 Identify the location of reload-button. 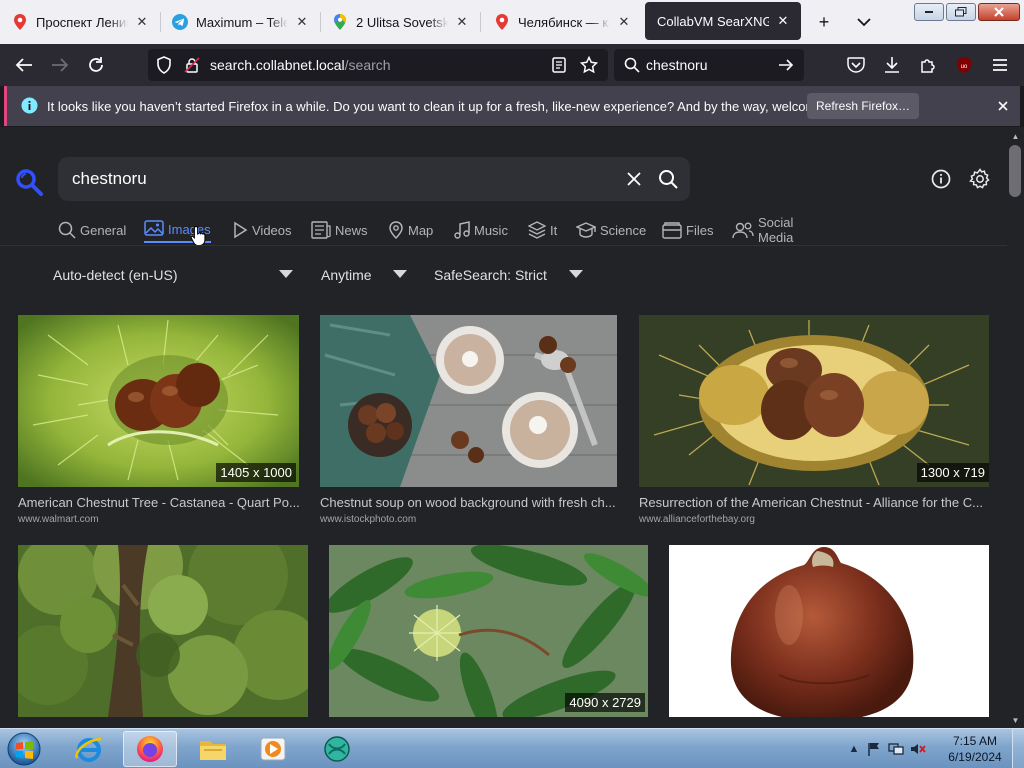
(96, 65).